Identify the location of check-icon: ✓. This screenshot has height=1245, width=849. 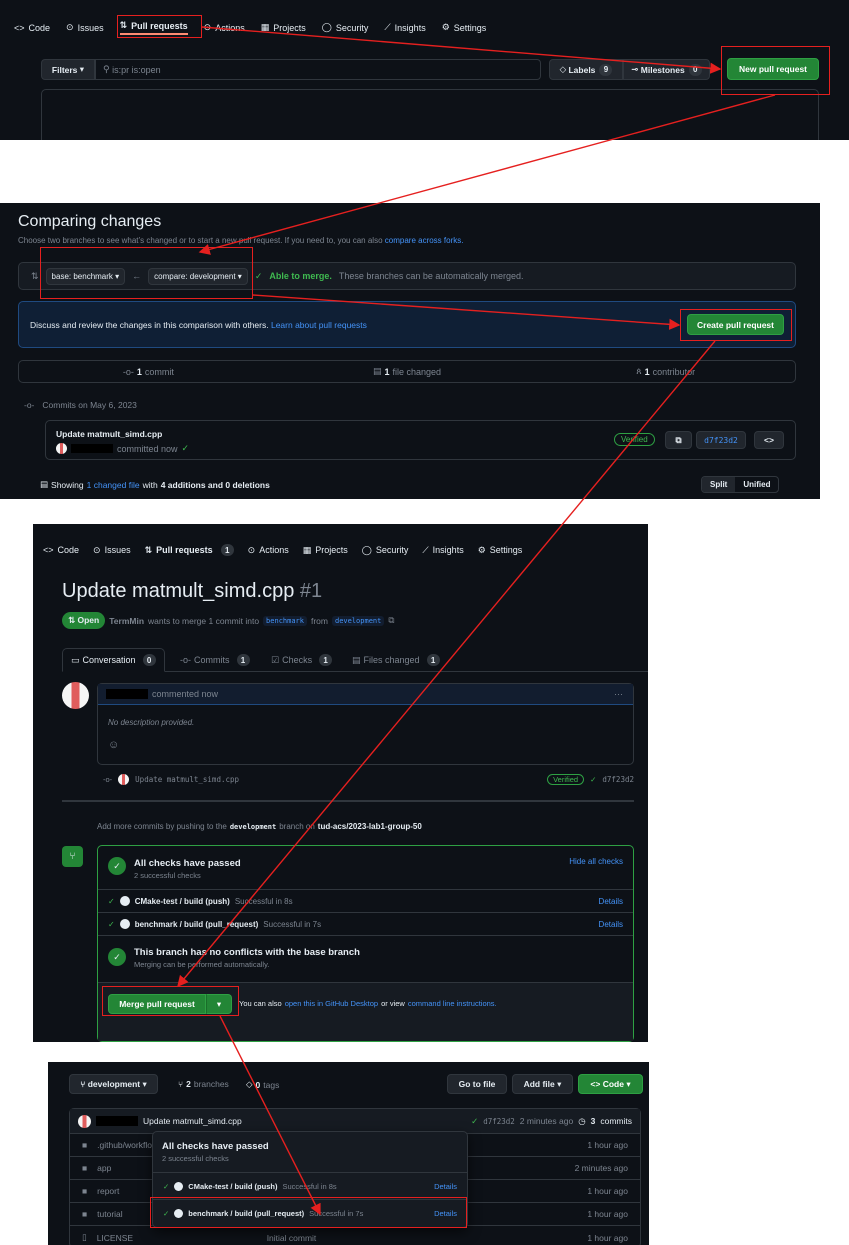
(166, 1186).